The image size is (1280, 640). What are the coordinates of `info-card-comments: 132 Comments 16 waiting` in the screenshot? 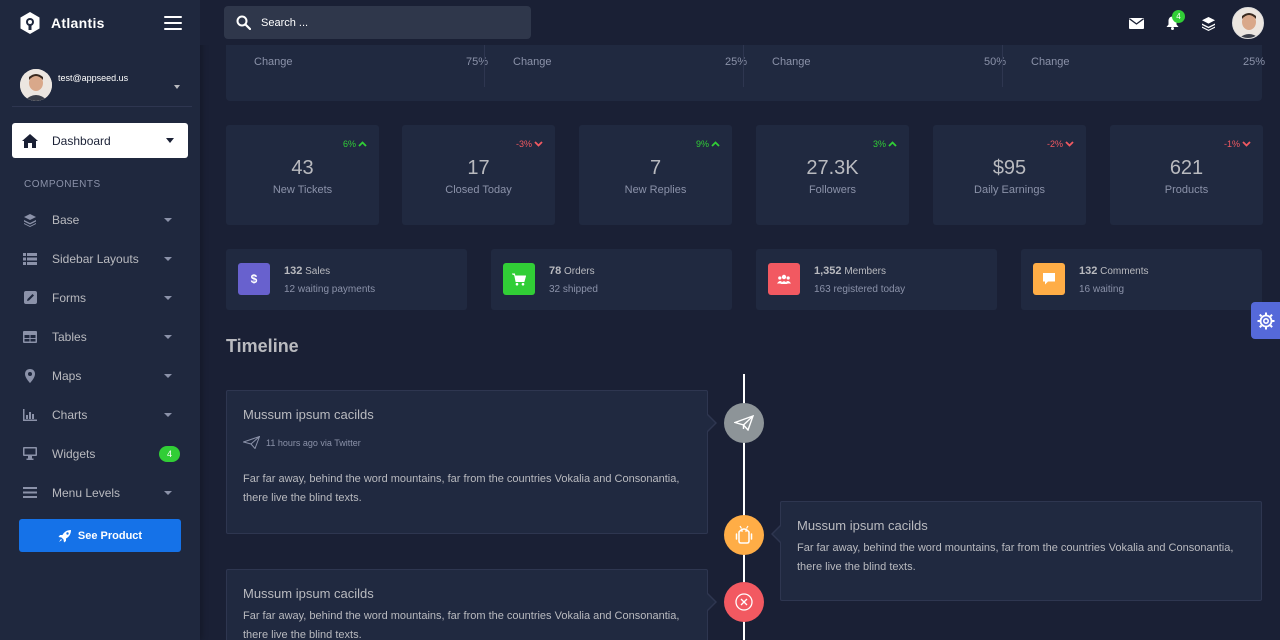 It's located at (1141, 279).